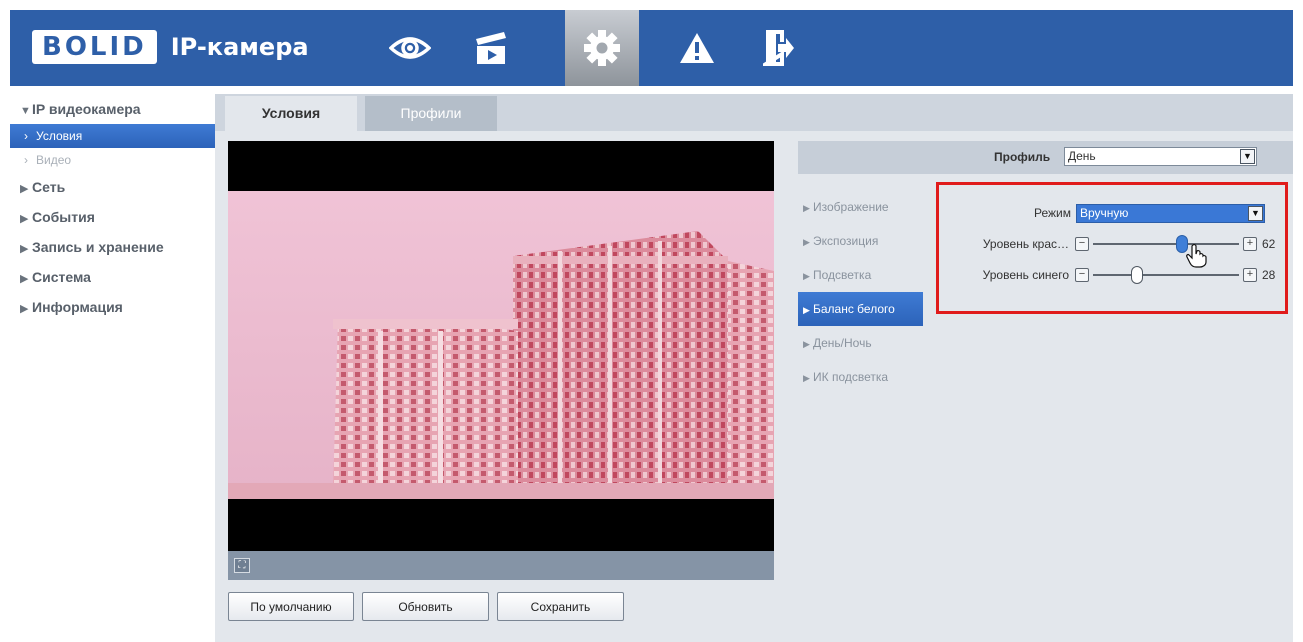 This screenshot has width=1303, height=642. I want to click on blue-level-value: 28, so click(1269, 275).